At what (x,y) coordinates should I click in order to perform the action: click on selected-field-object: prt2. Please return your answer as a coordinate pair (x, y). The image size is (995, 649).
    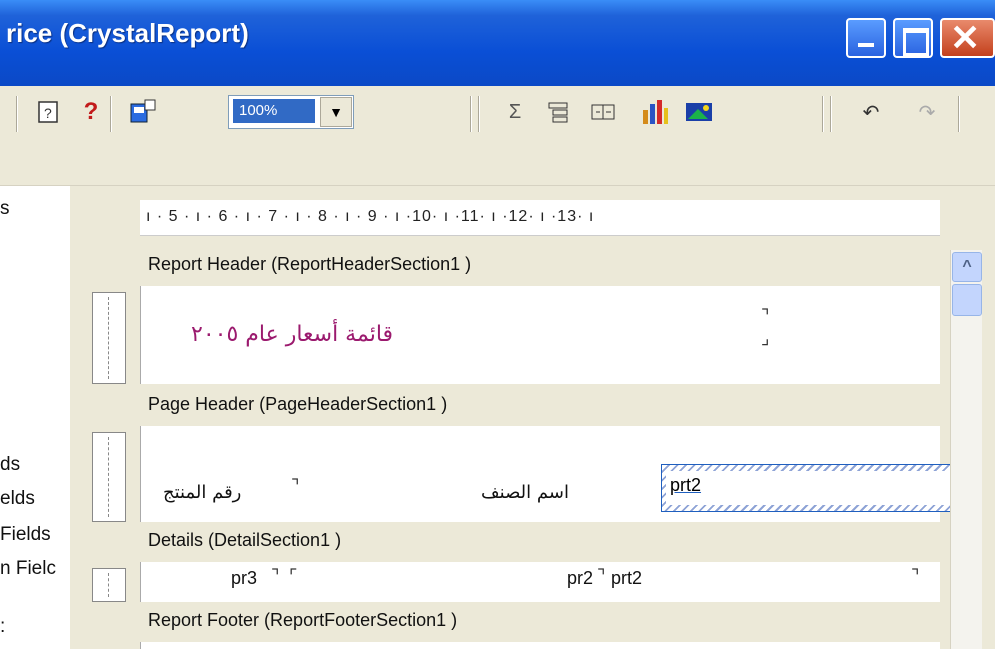
    Looking at the image, I should click on (817, 488).